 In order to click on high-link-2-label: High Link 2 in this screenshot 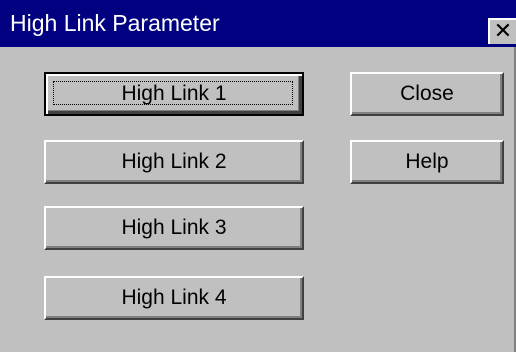, I will do `click(174, 161)`.